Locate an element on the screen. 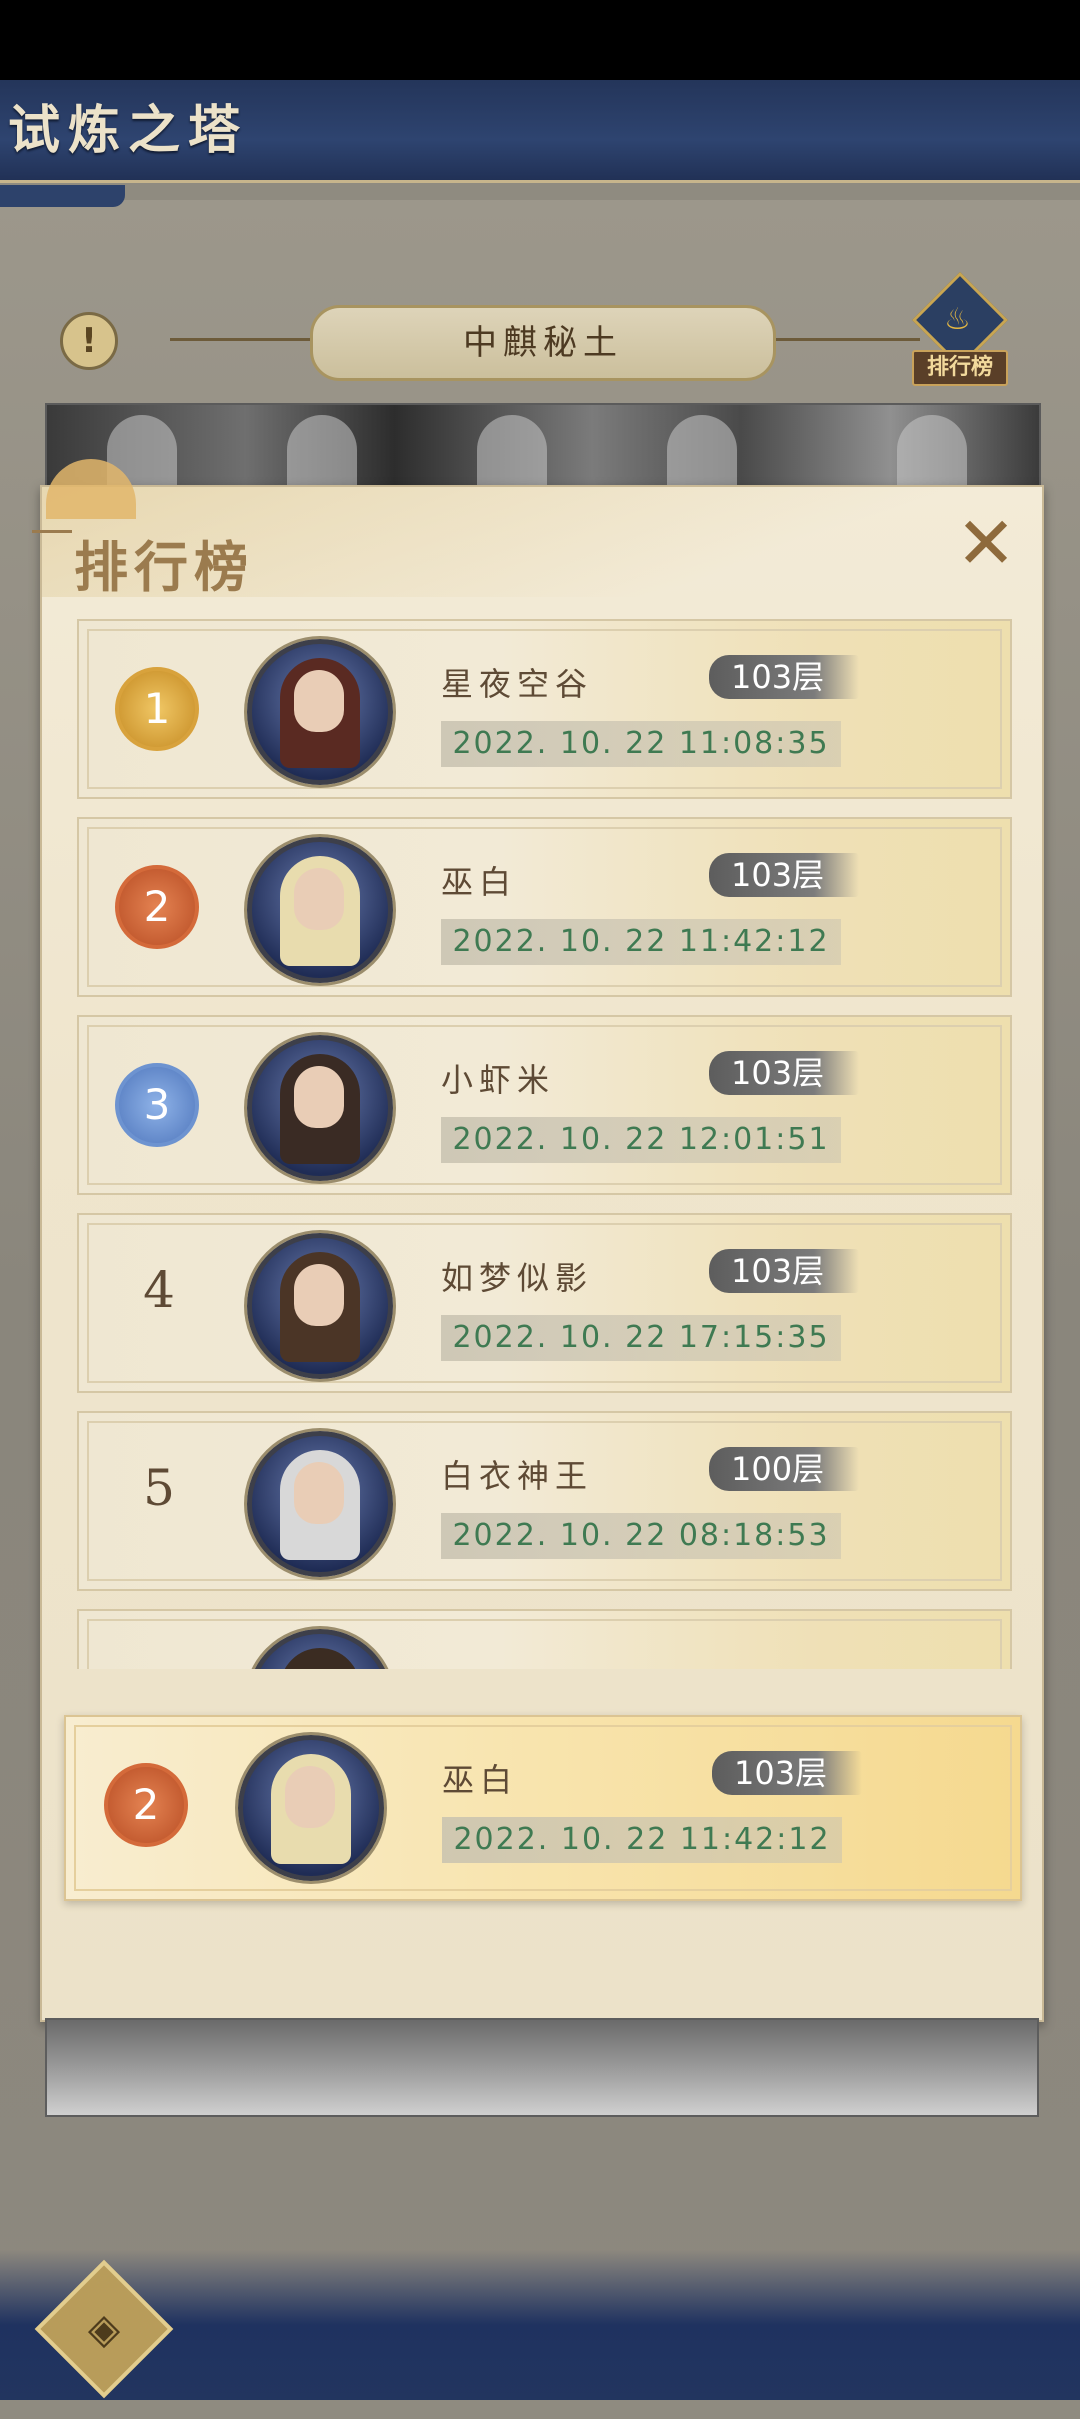  leaderboard-row: 2 巫白 103层 2022. 10. 22 11:42:12 is located at coordinates (544, 907).